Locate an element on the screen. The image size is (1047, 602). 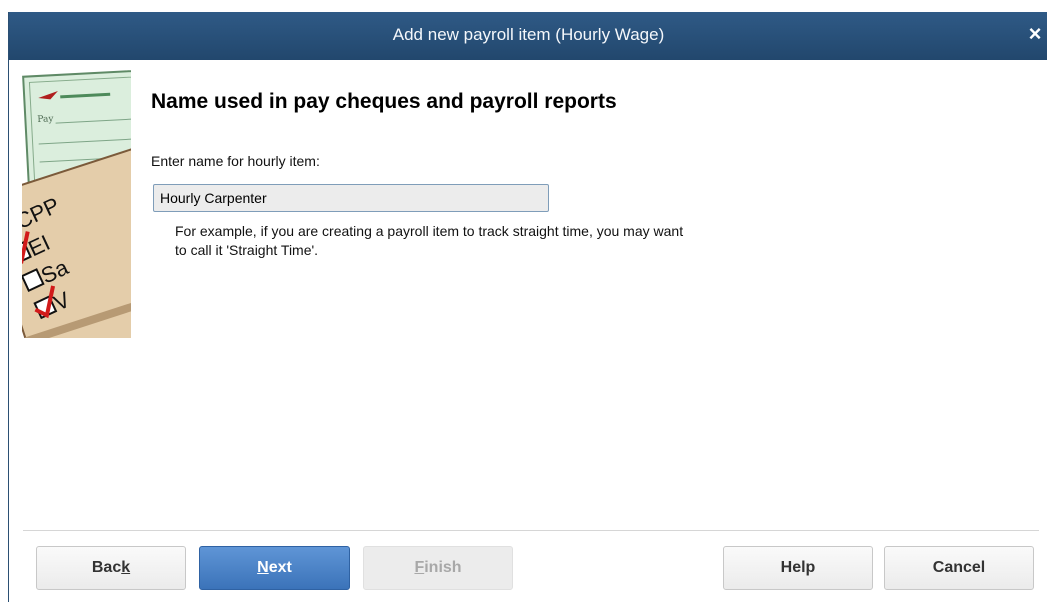
hourly-item-name-input is located at coordinates (351, 198).